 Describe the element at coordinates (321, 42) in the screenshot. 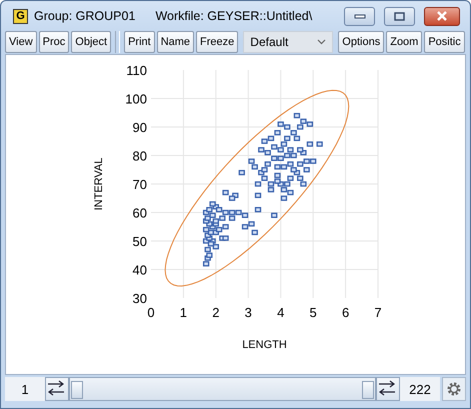

I see `chevron-down-icon` at that location.